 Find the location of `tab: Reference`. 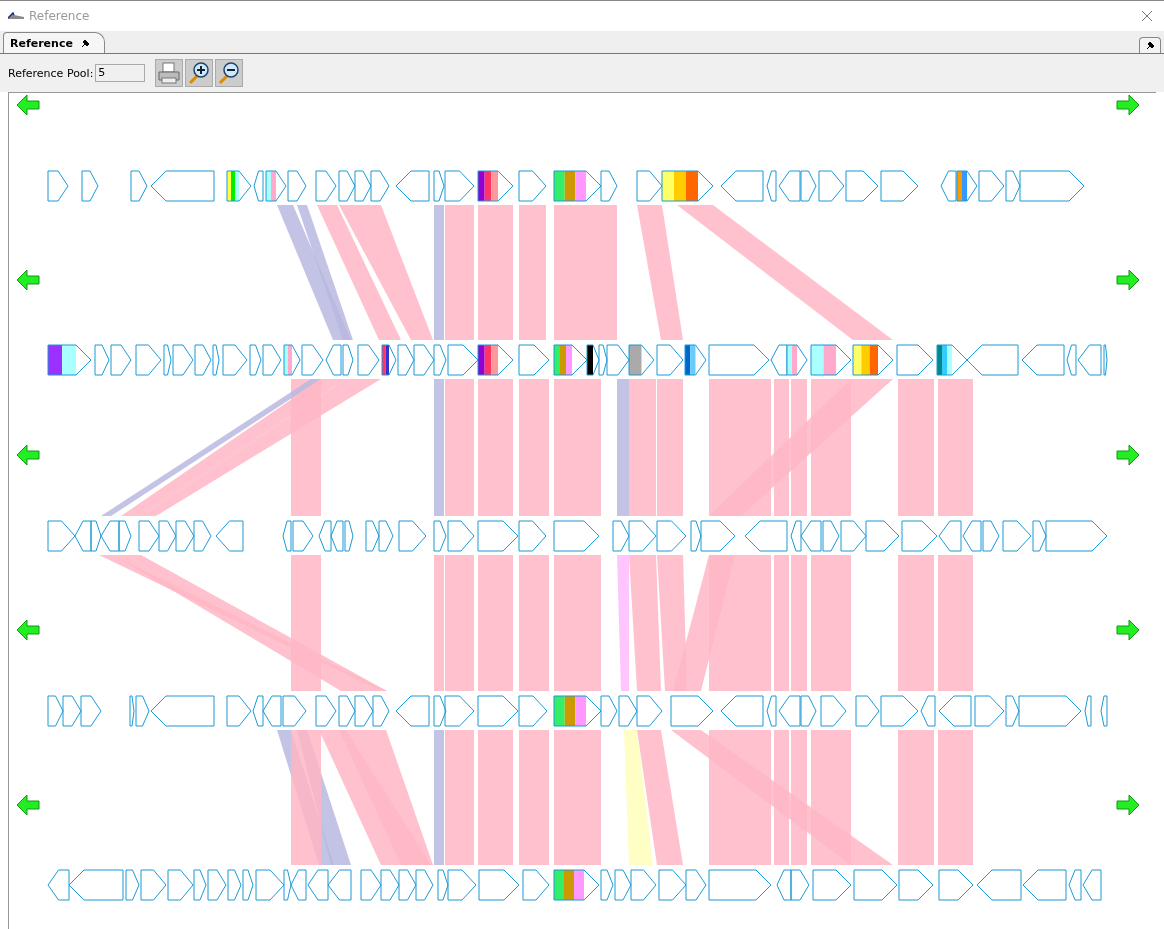

tab: Reference is located at coordinates (54, 42).